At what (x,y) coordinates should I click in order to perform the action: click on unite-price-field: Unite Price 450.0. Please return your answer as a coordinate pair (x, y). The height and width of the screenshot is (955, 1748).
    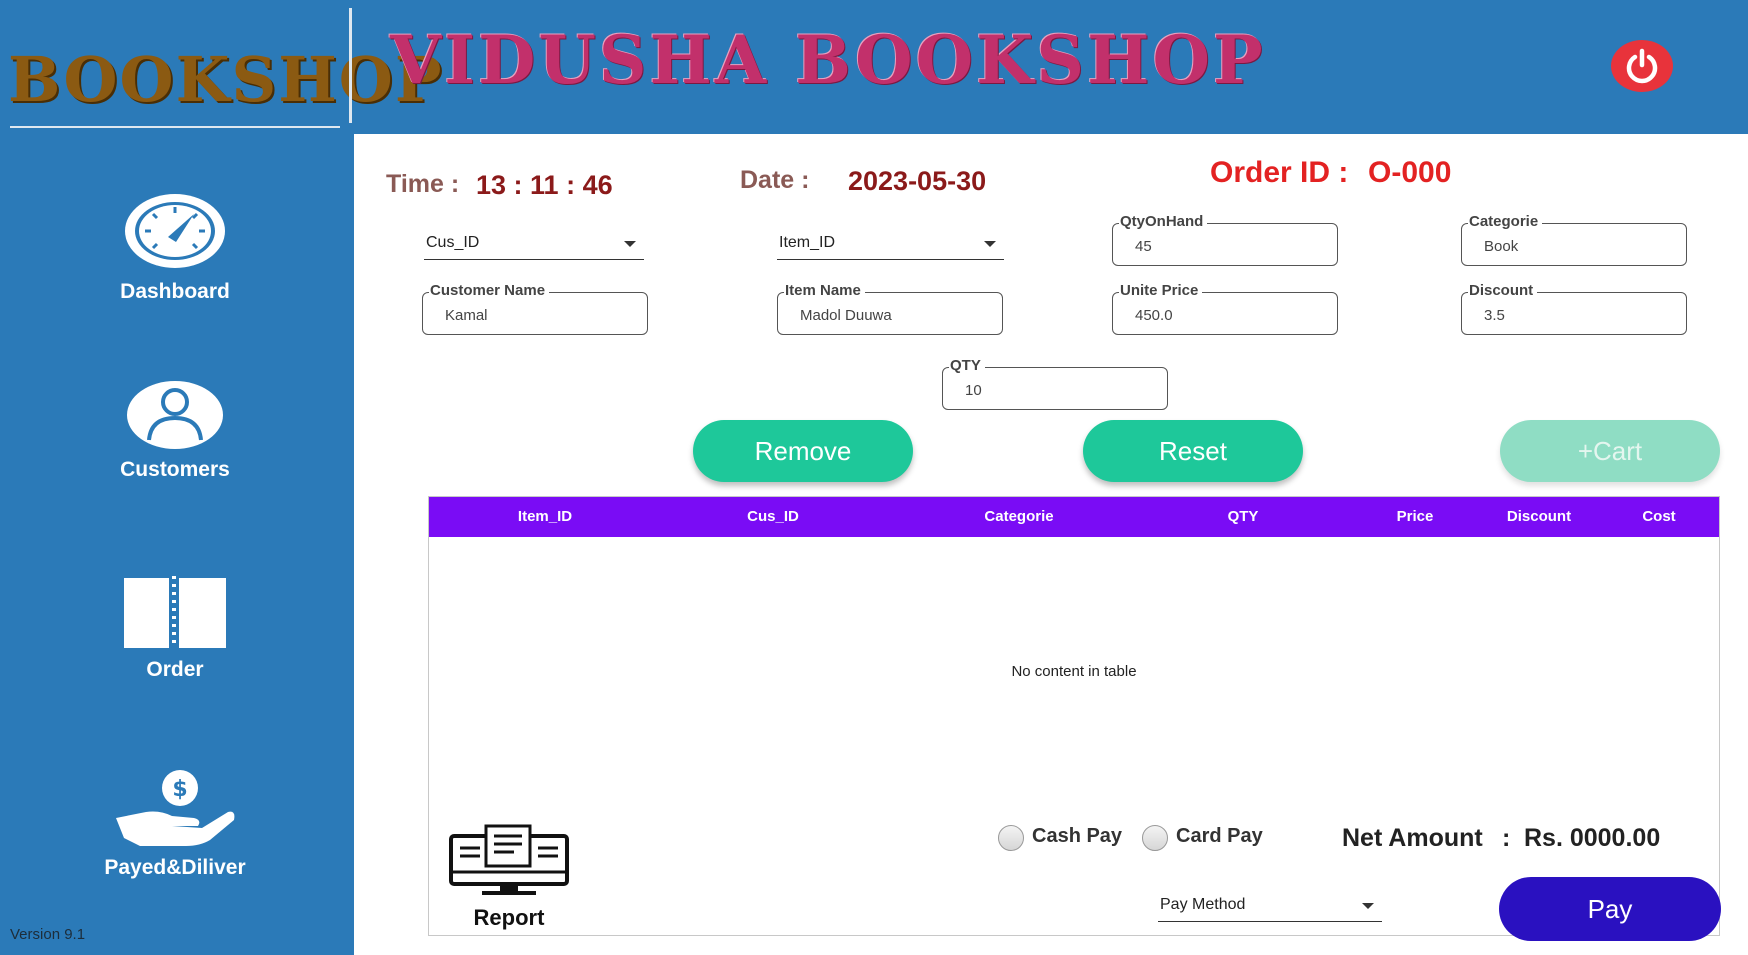
    Looking at the image, I should click on (1225, 308).